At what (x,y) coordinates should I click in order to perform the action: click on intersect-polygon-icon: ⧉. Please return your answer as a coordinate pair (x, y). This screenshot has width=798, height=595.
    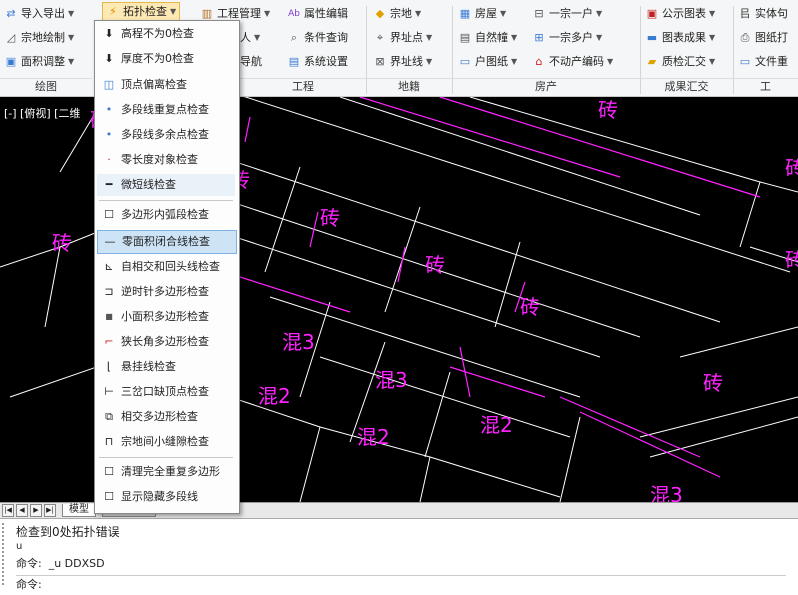
    Looking at the image, I should click on (109, 416).